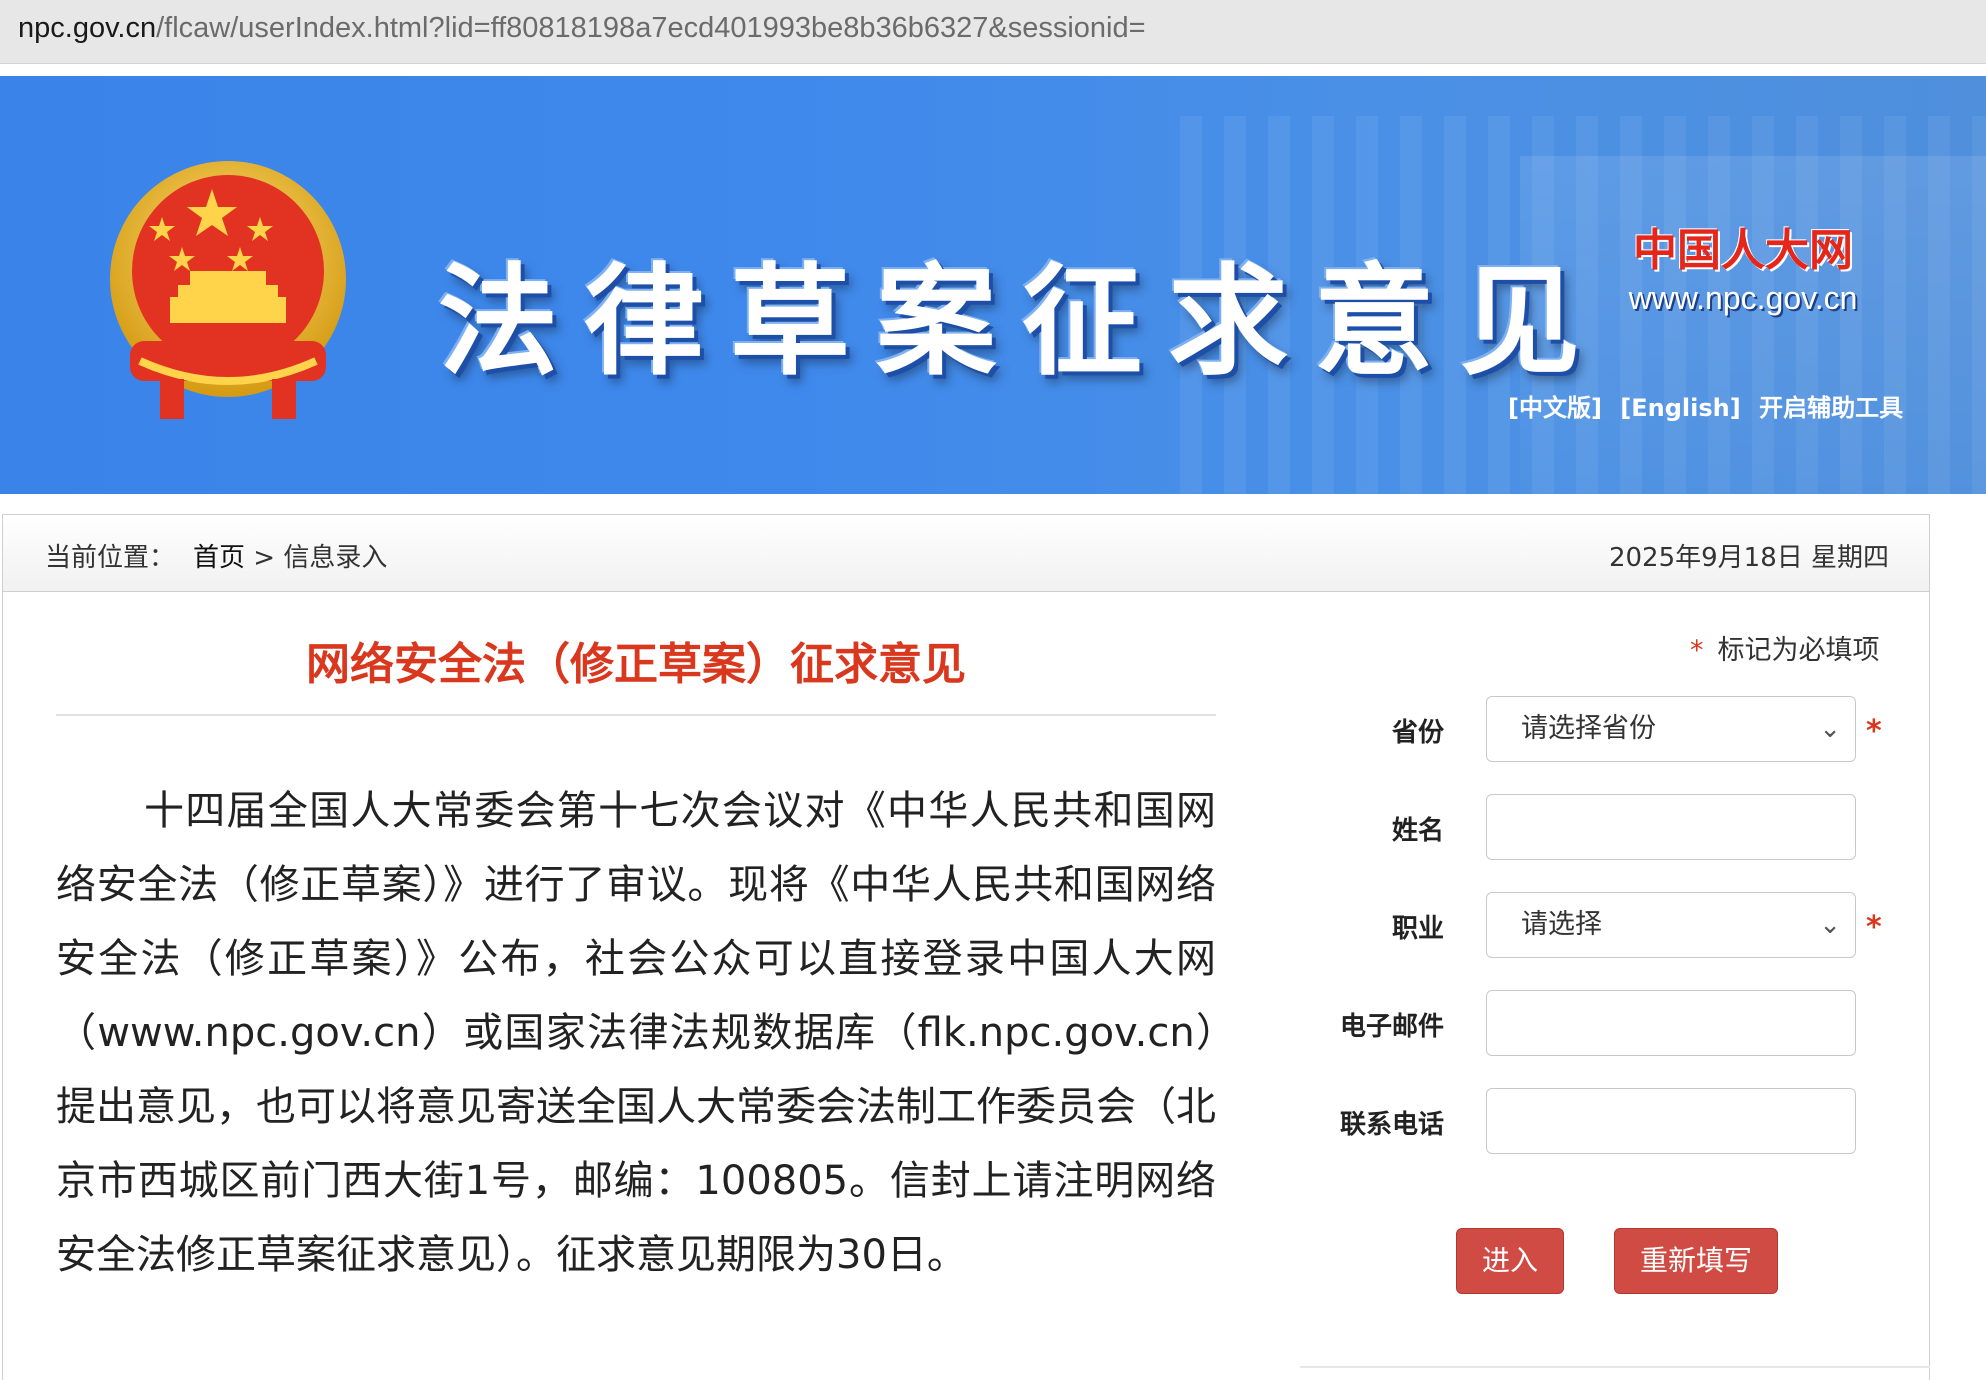 Image resolution: width=1986 pixels, height=1380 pixels. I want to click on required-star: *, so click(1697, 650).